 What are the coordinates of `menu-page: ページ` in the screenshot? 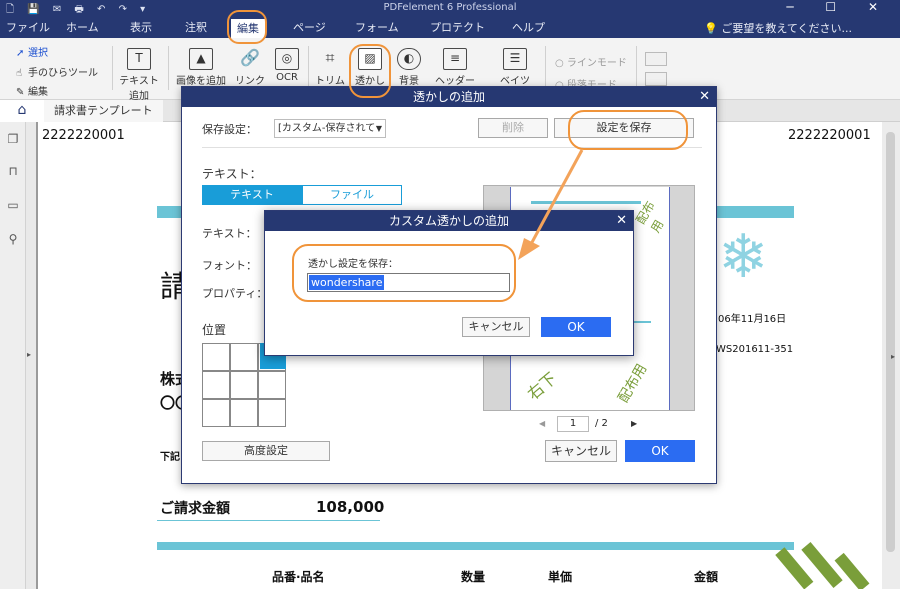 It's located at (309, 27).